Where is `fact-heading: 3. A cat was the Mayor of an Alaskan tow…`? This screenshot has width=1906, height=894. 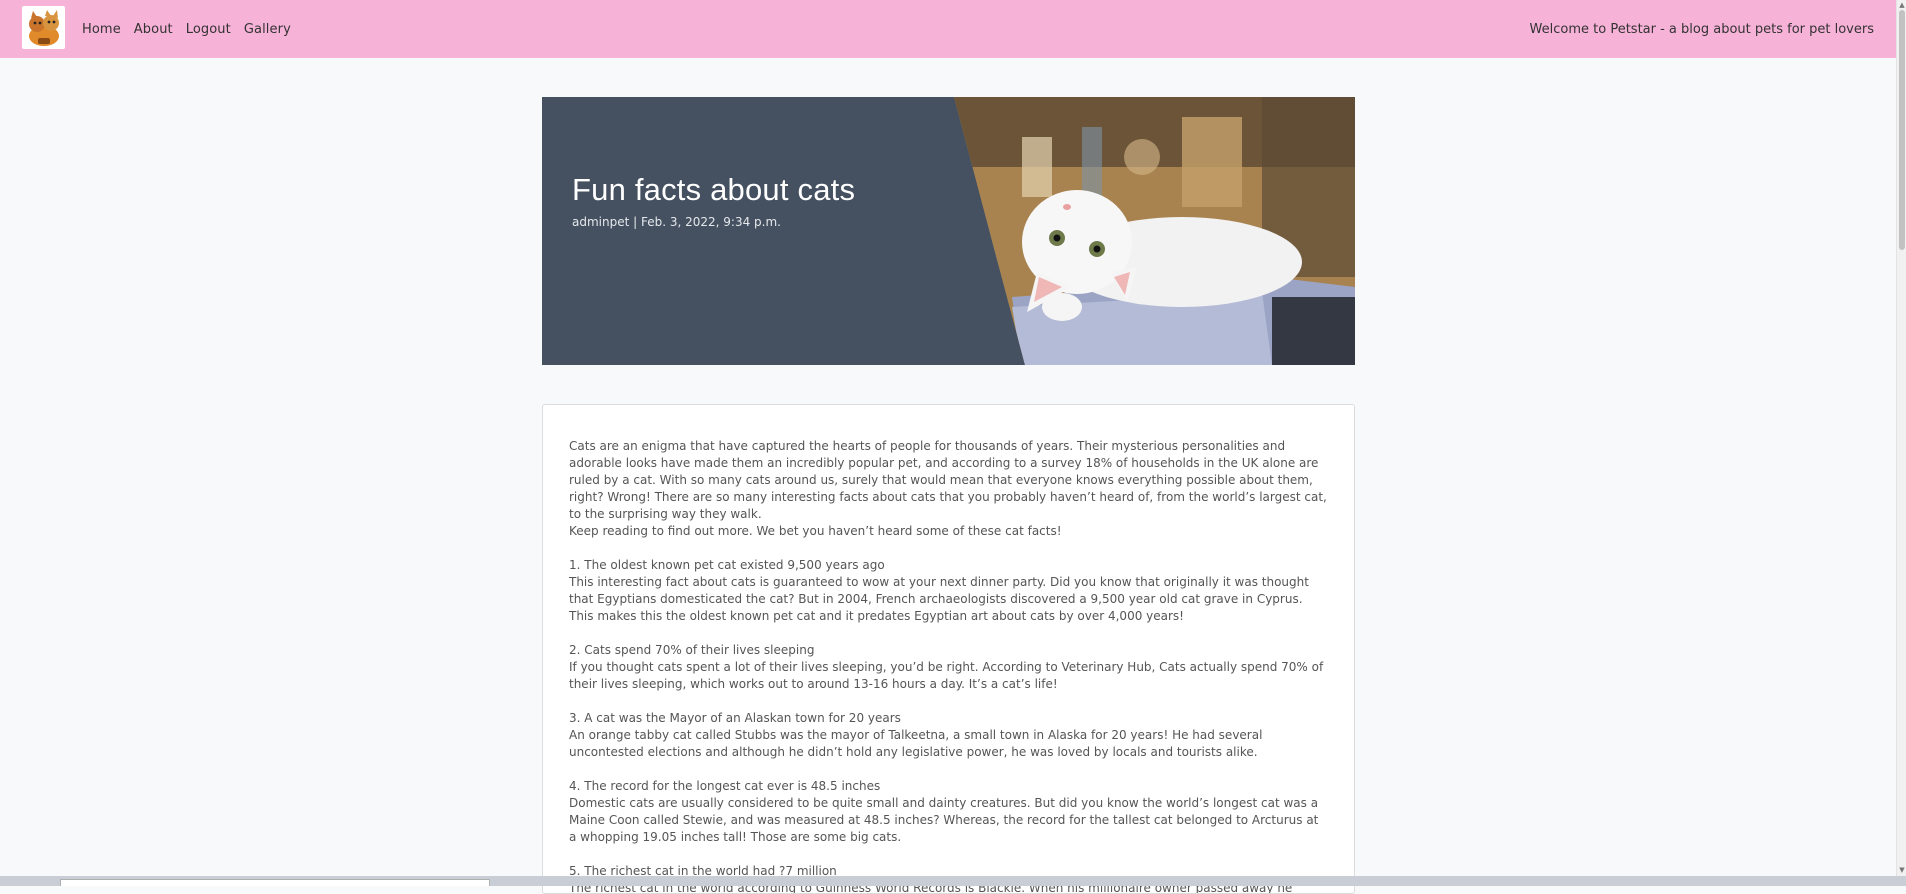
fact-heading: 3. A cat was the Mayor of an Alaskan tow… is located at coordinates (735, 718).